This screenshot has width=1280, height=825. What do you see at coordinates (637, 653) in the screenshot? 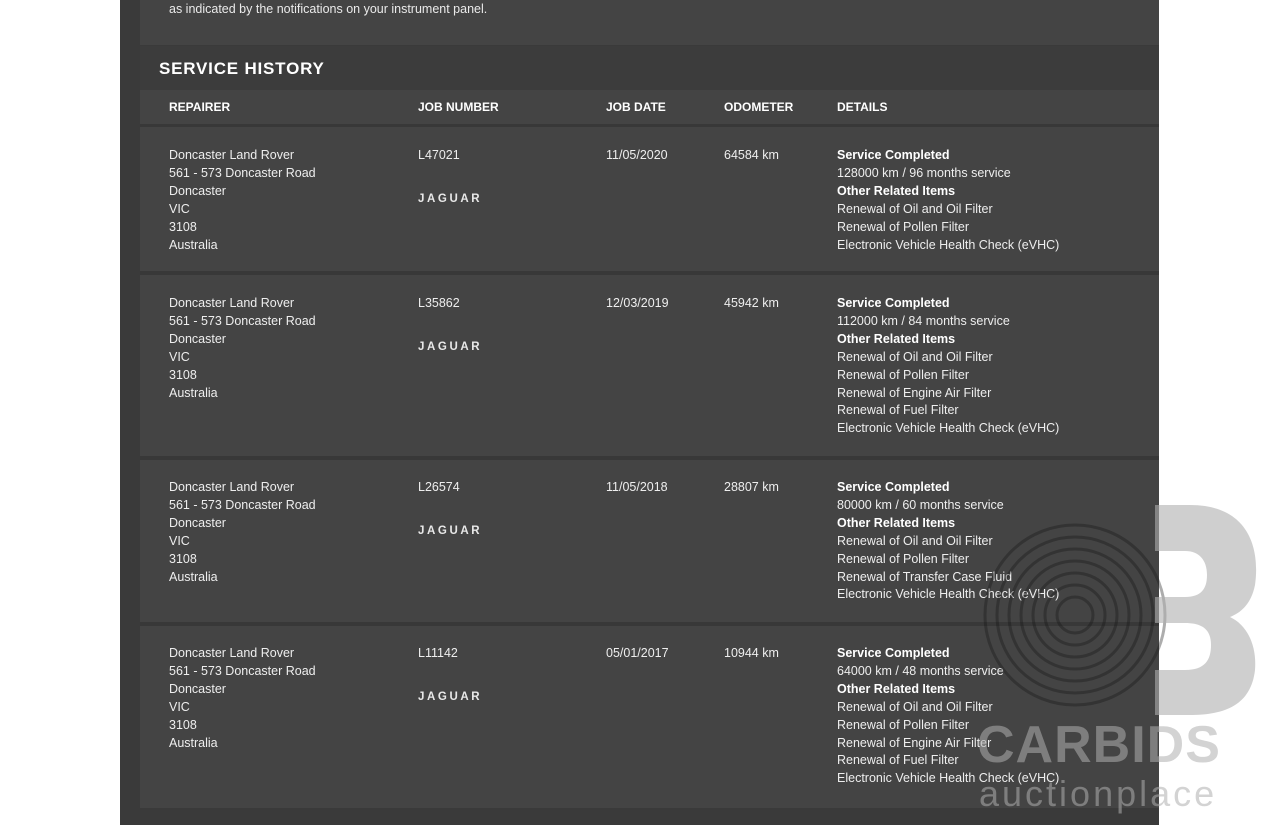
I see `job-date: 05/01/2017` at bounding box center [637, 653].